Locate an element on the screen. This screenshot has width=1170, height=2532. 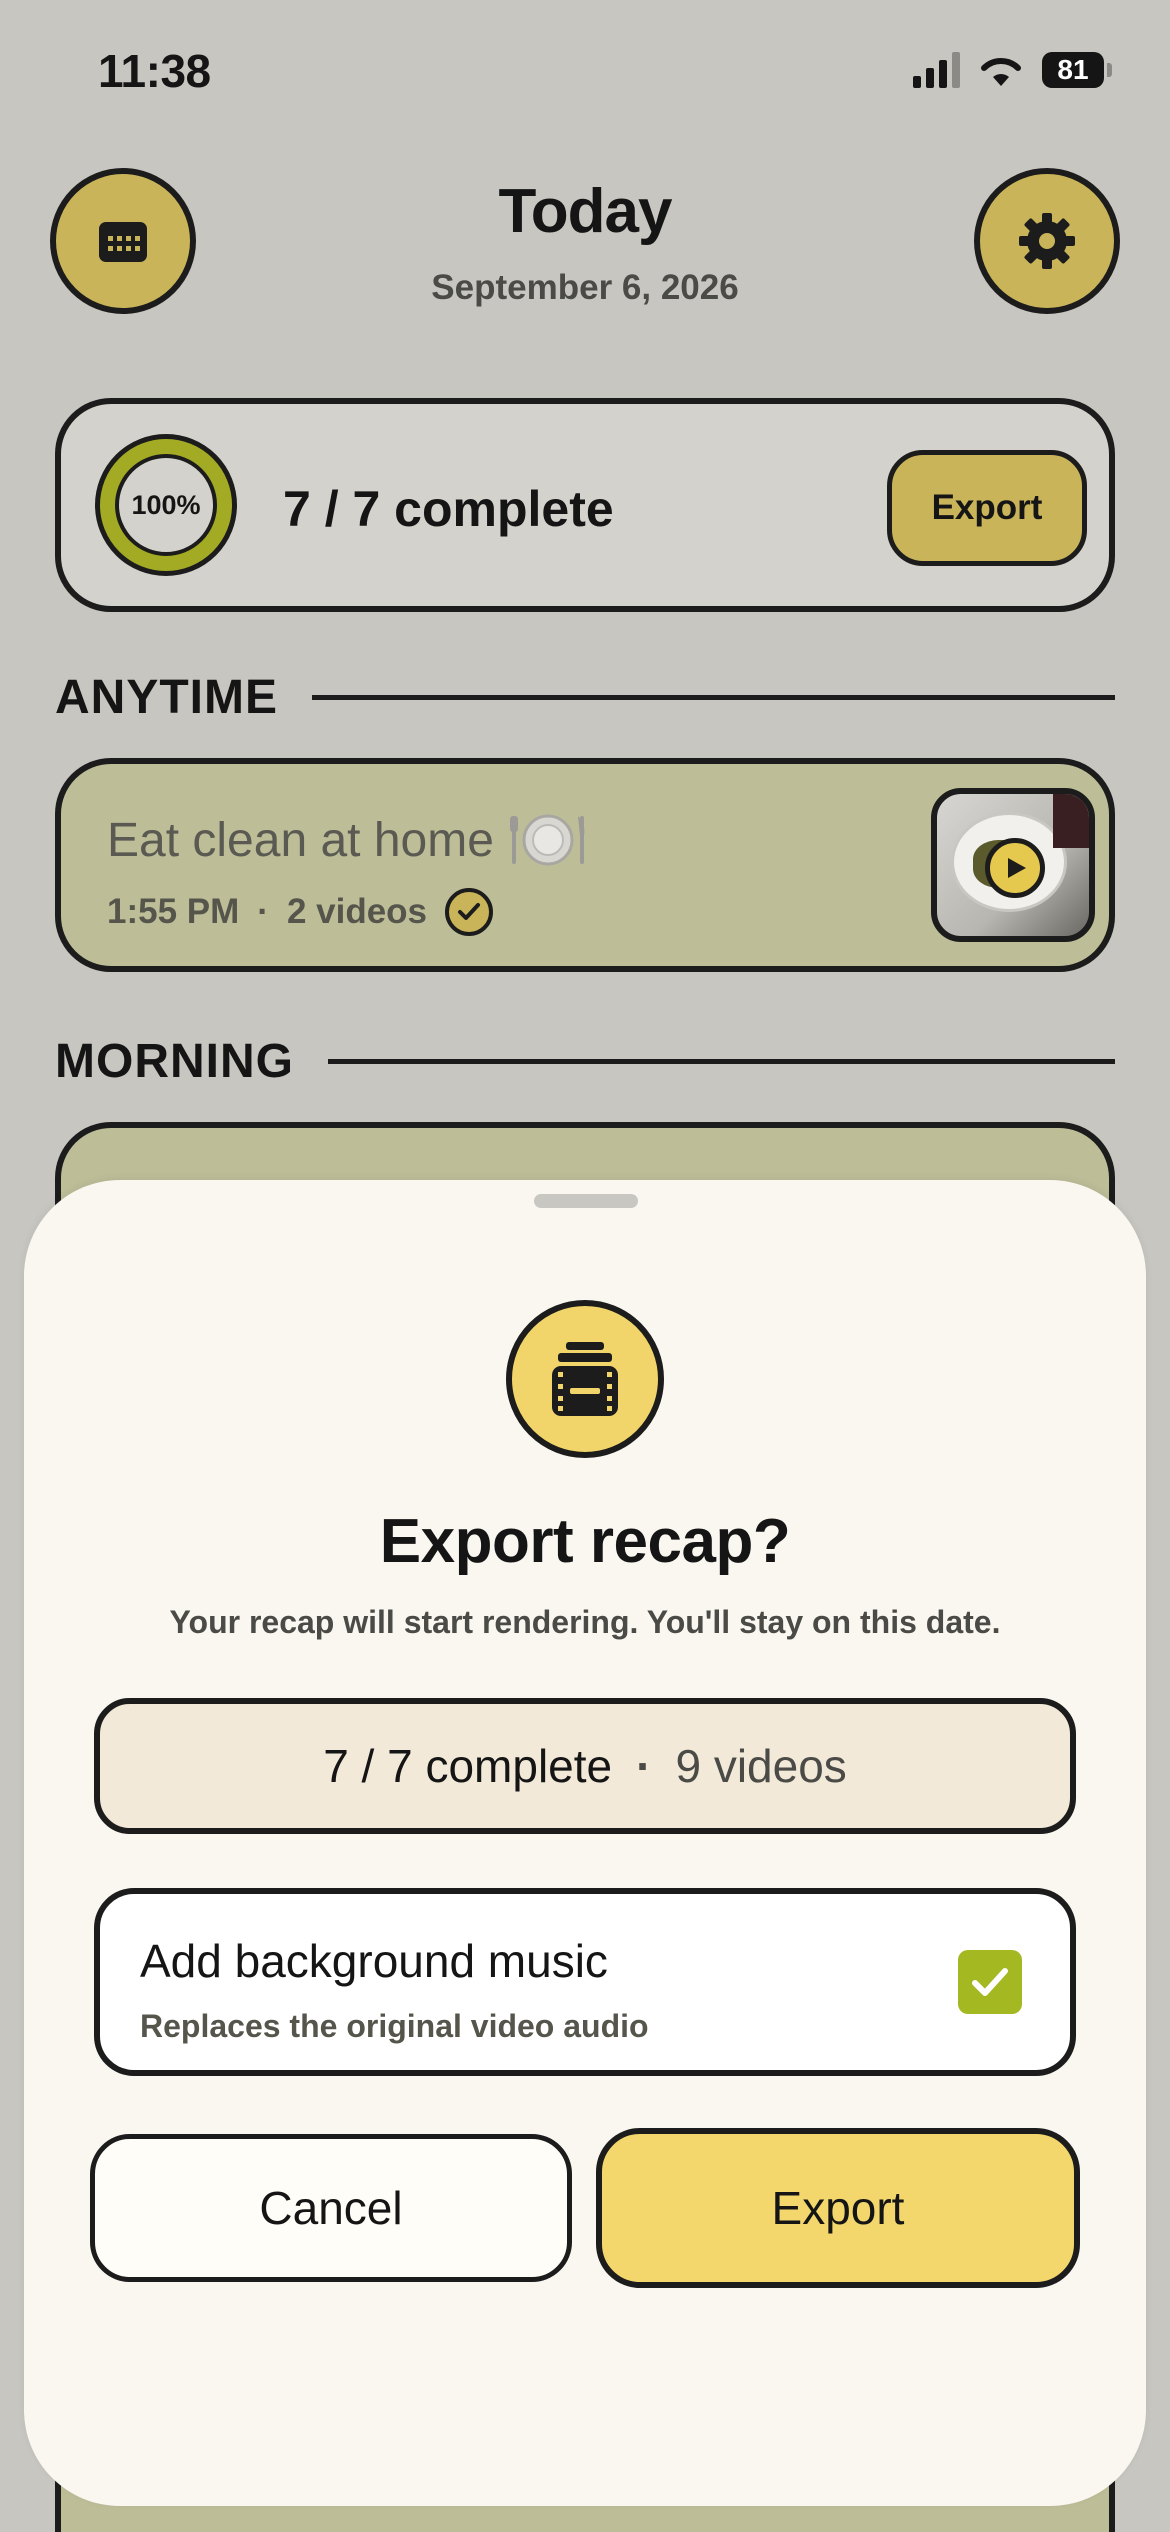
export-button: Export is located at coordinates (987, 508).